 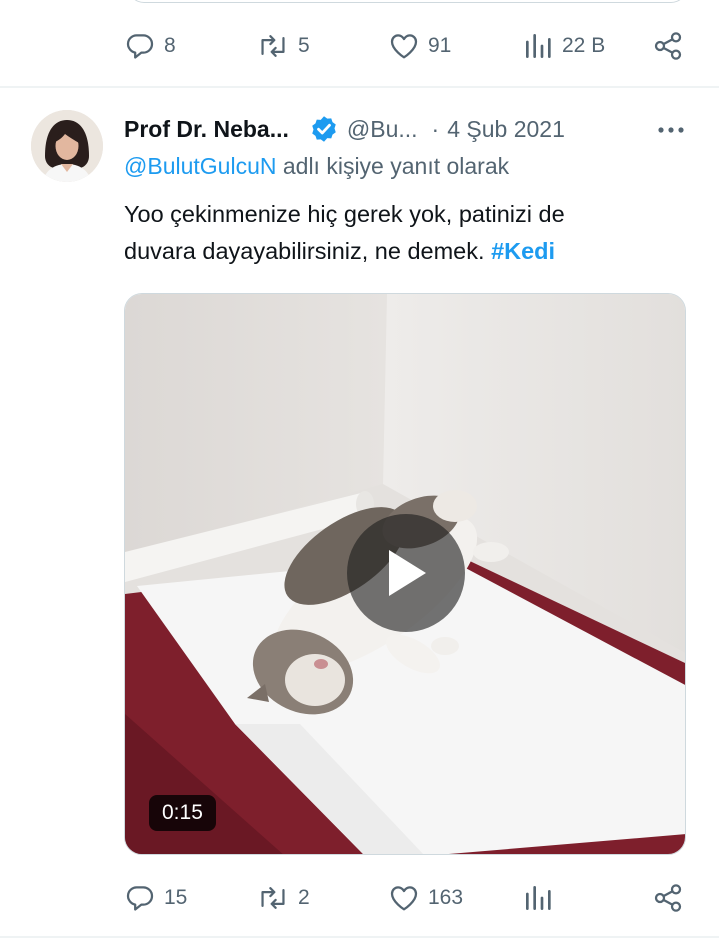 I want to click on like-button: 163, so click(x=425, y=898).